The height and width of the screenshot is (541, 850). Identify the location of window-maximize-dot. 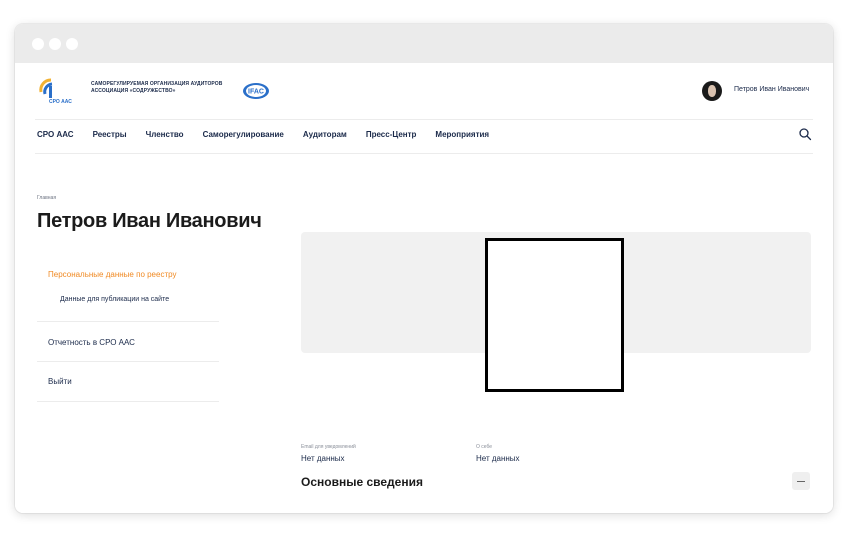
(72, 44).